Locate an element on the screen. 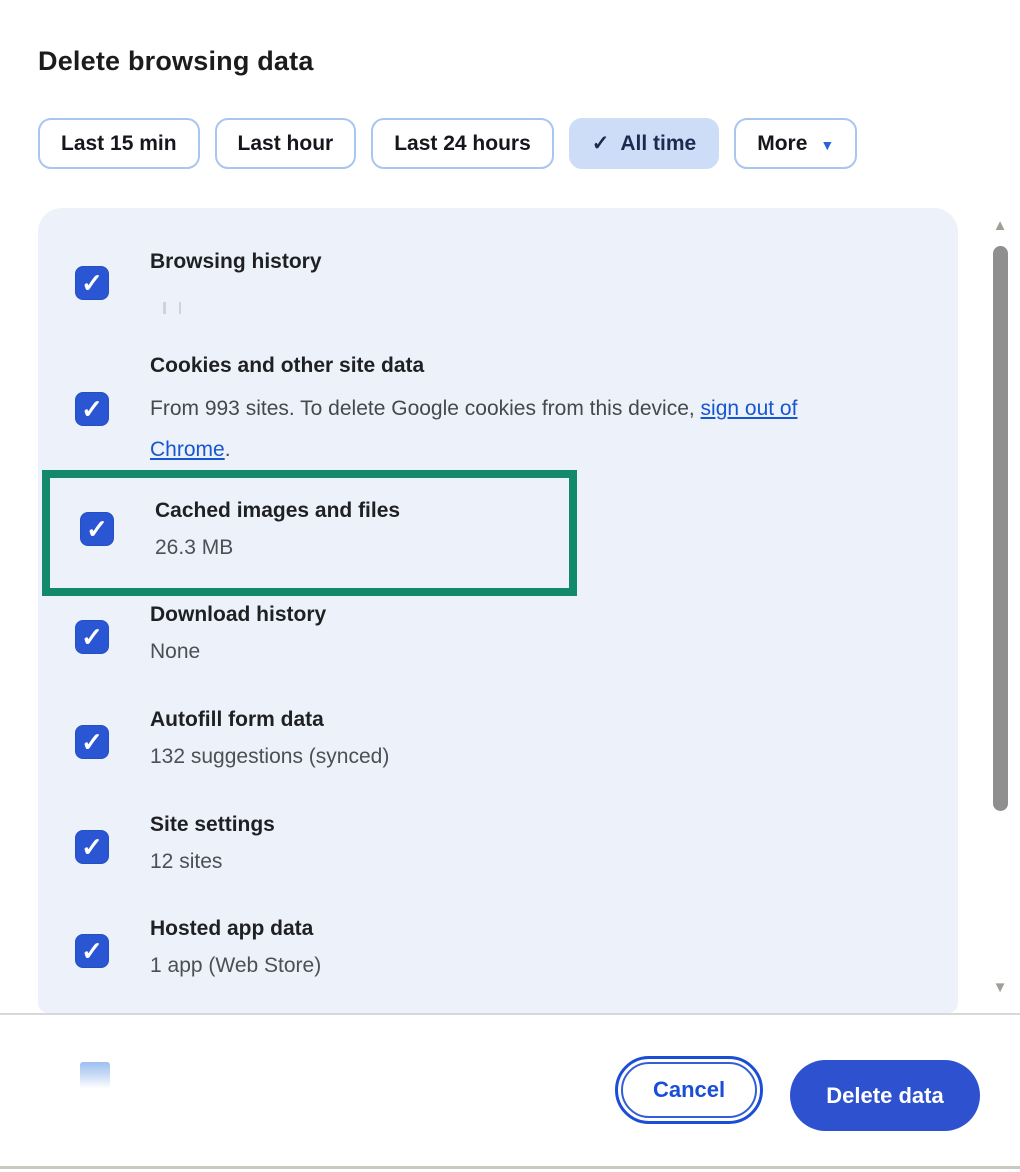 The image size is (1020, 1172). faded-detail-text is located at coordinates (172, 308).